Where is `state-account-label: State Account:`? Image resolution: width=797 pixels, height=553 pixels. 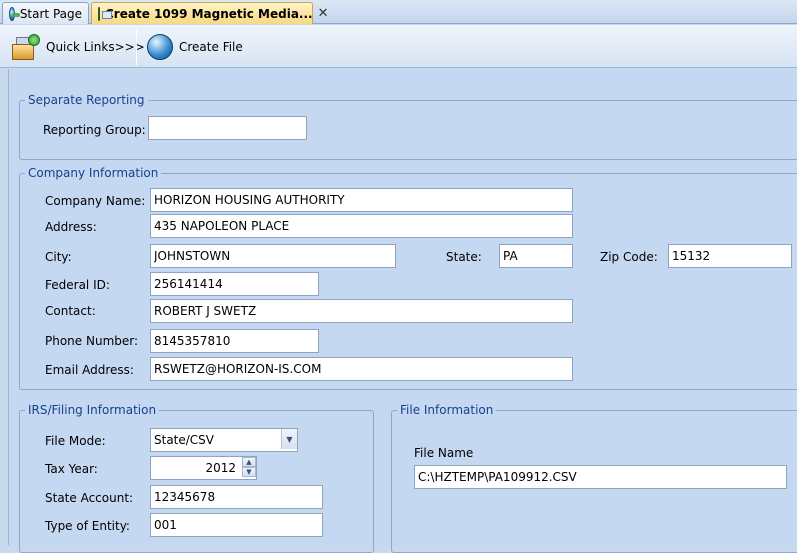
state-account-label: State Account: is located at coordinates (89, 498).